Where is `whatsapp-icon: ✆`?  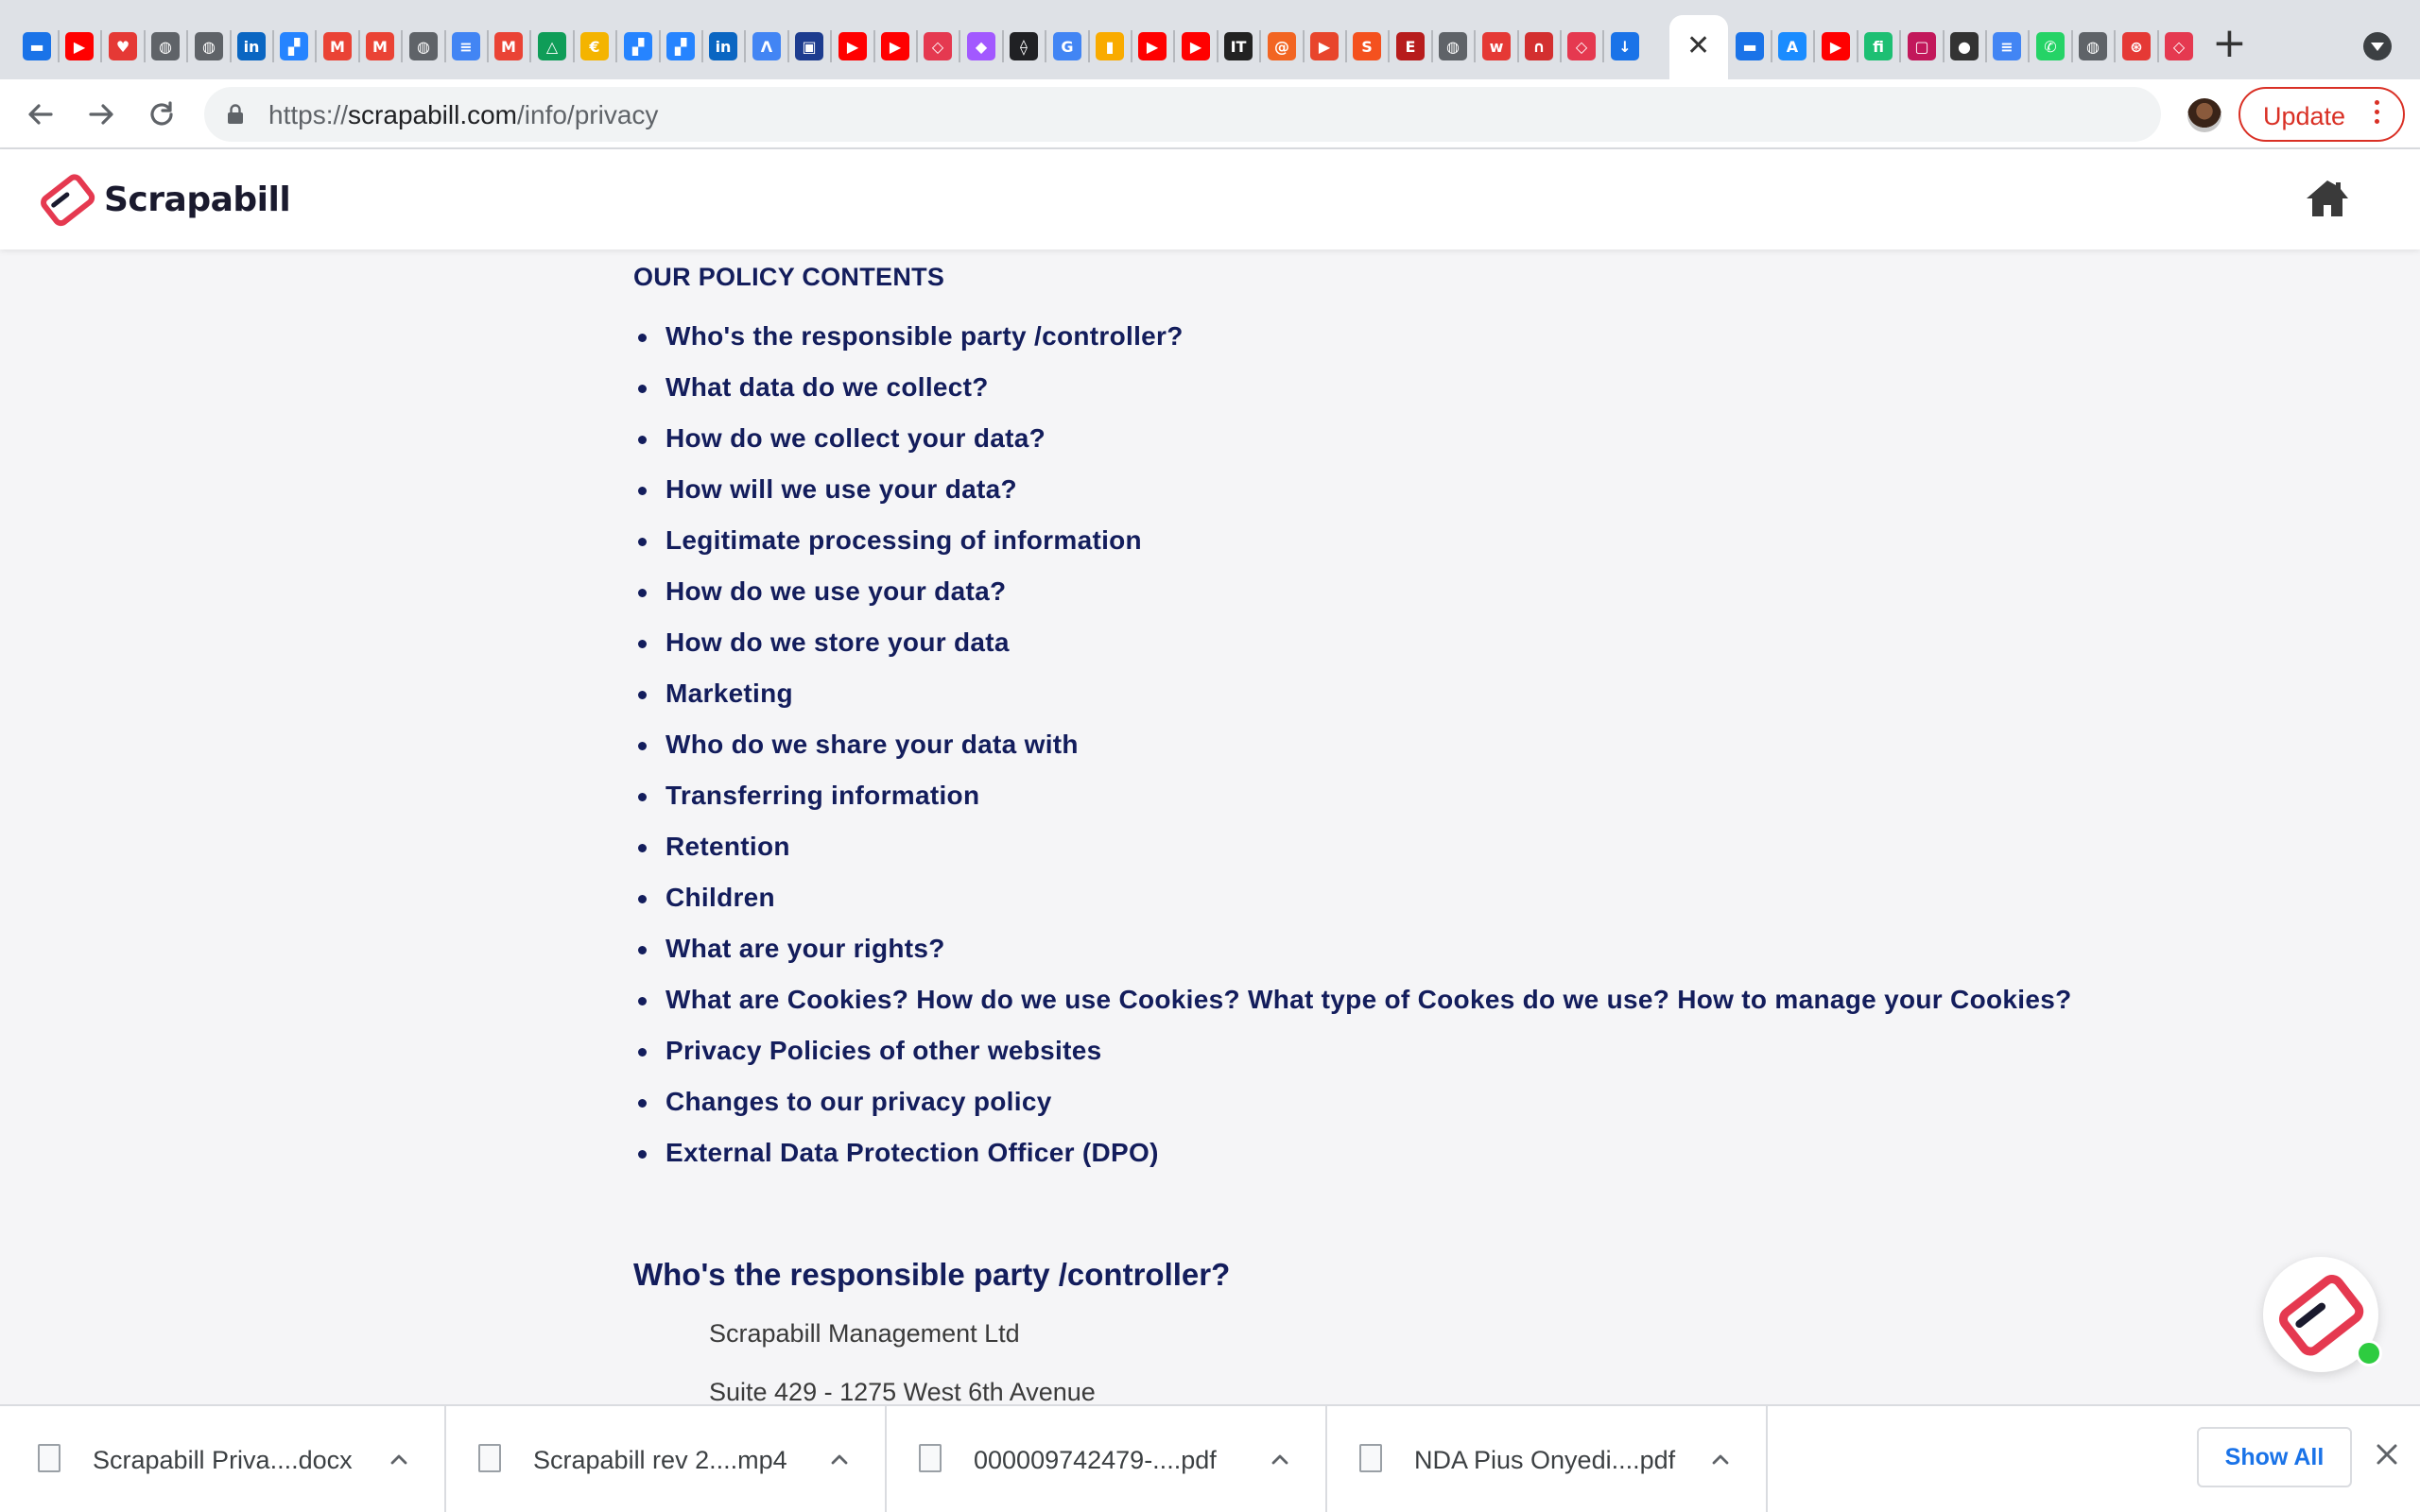 whatsapp-icon: ✆ is located at coordinates (2050, 46).